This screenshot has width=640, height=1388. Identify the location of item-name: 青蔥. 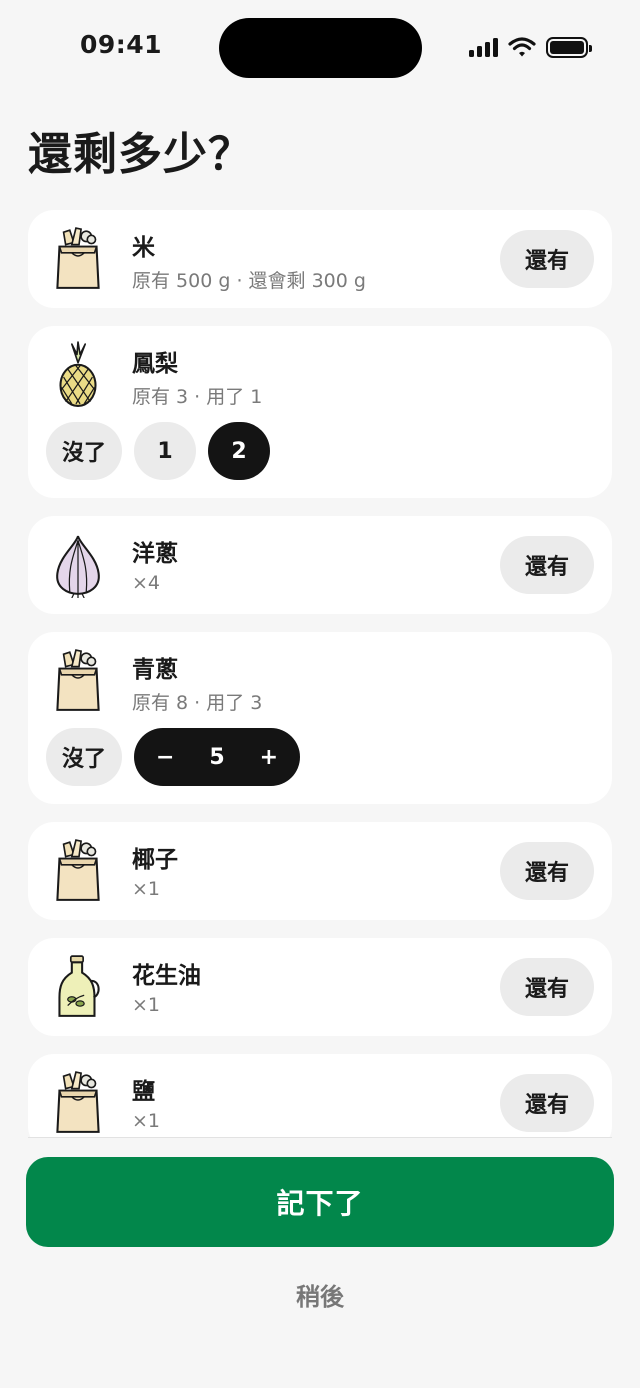
(155, 670).